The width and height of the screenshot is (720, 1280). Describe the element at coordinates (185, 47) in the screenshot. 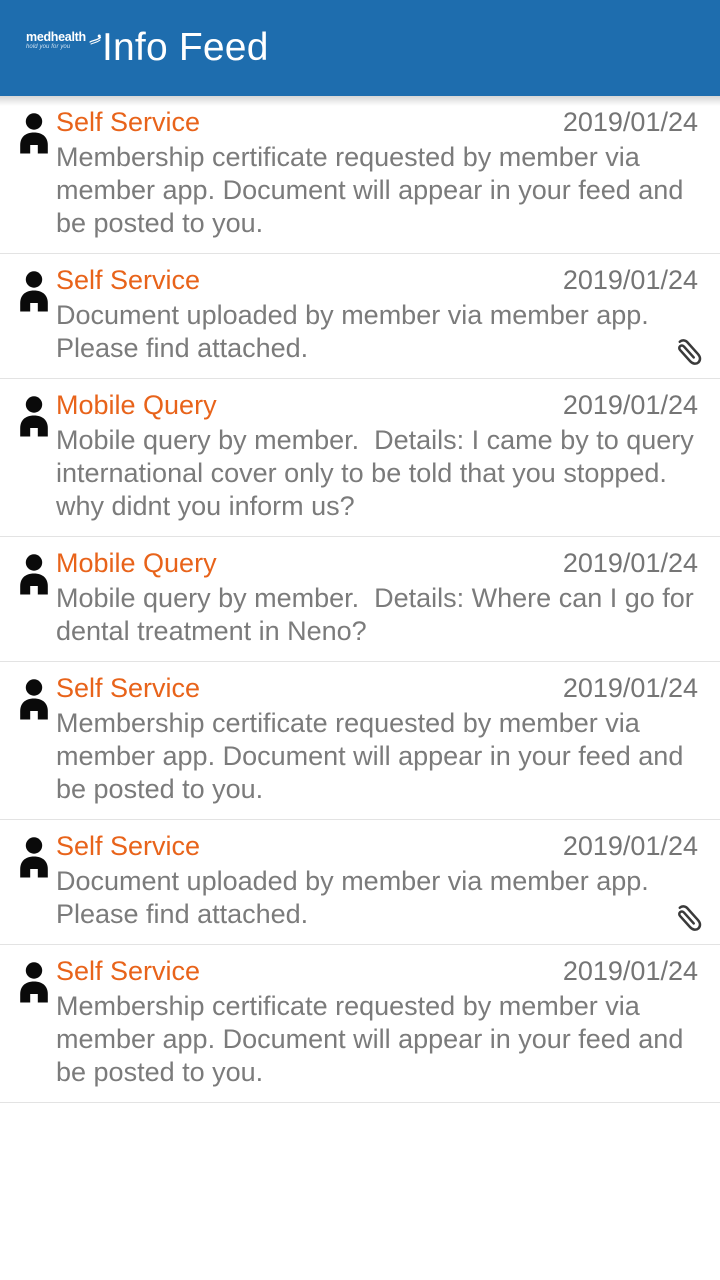

I see `page-title: Info Feed` at that location.